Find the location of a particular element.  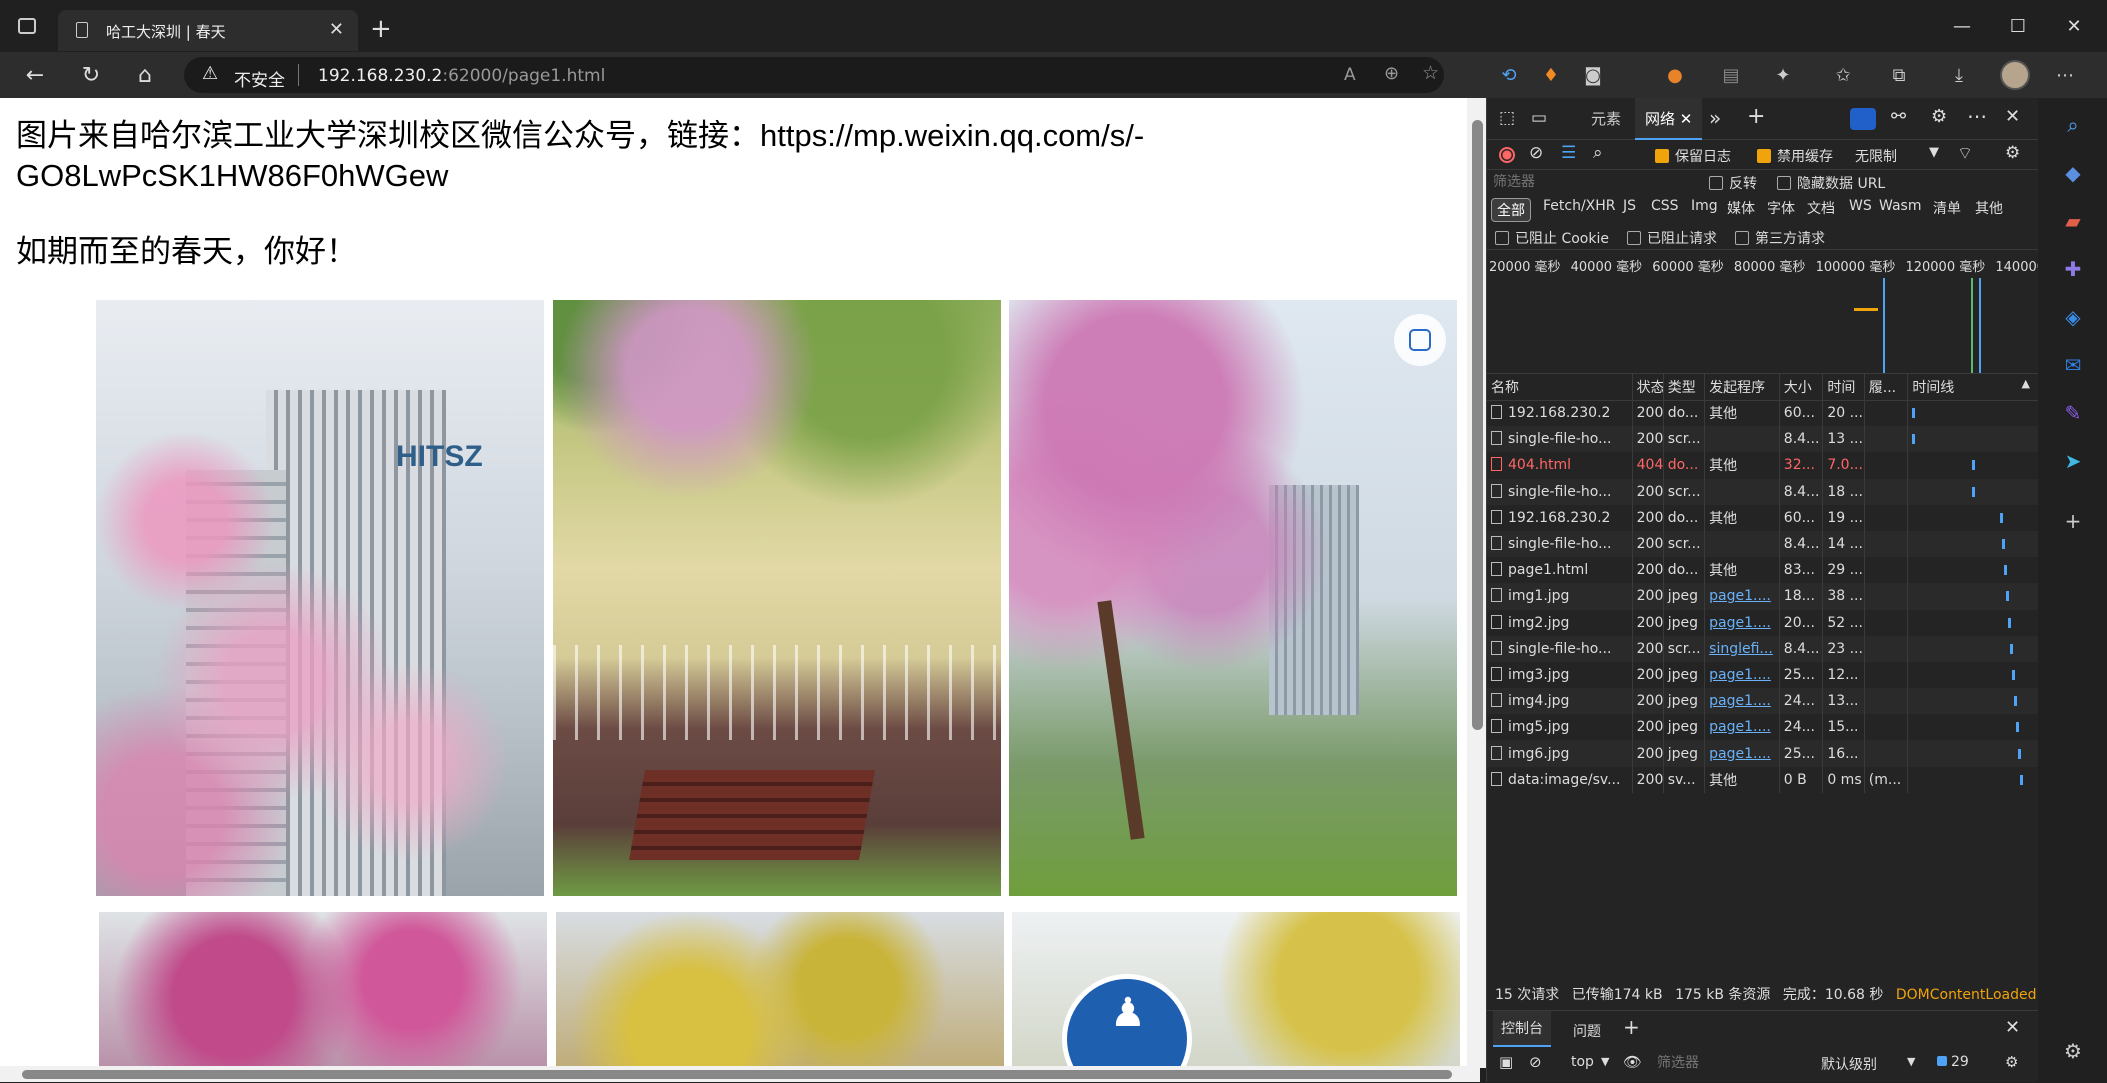

console-filter-input is located at coordinates (1717, 1063).